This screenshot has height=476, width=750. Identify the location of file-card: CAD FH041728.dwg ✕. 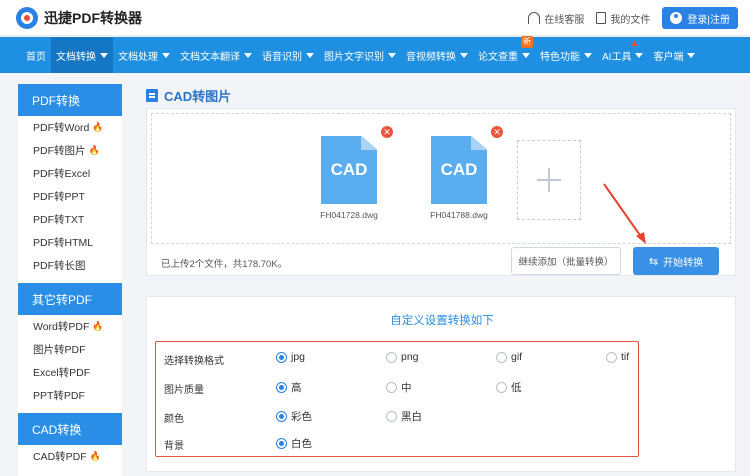
(349, 173).